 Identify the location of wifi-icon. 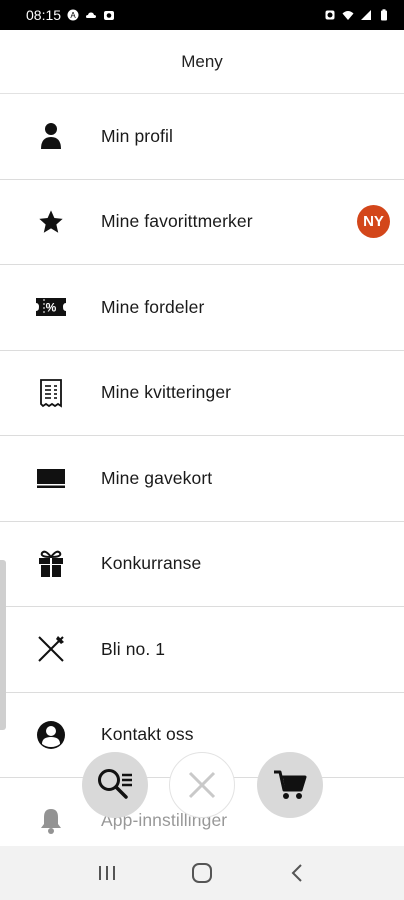
(348, 15).